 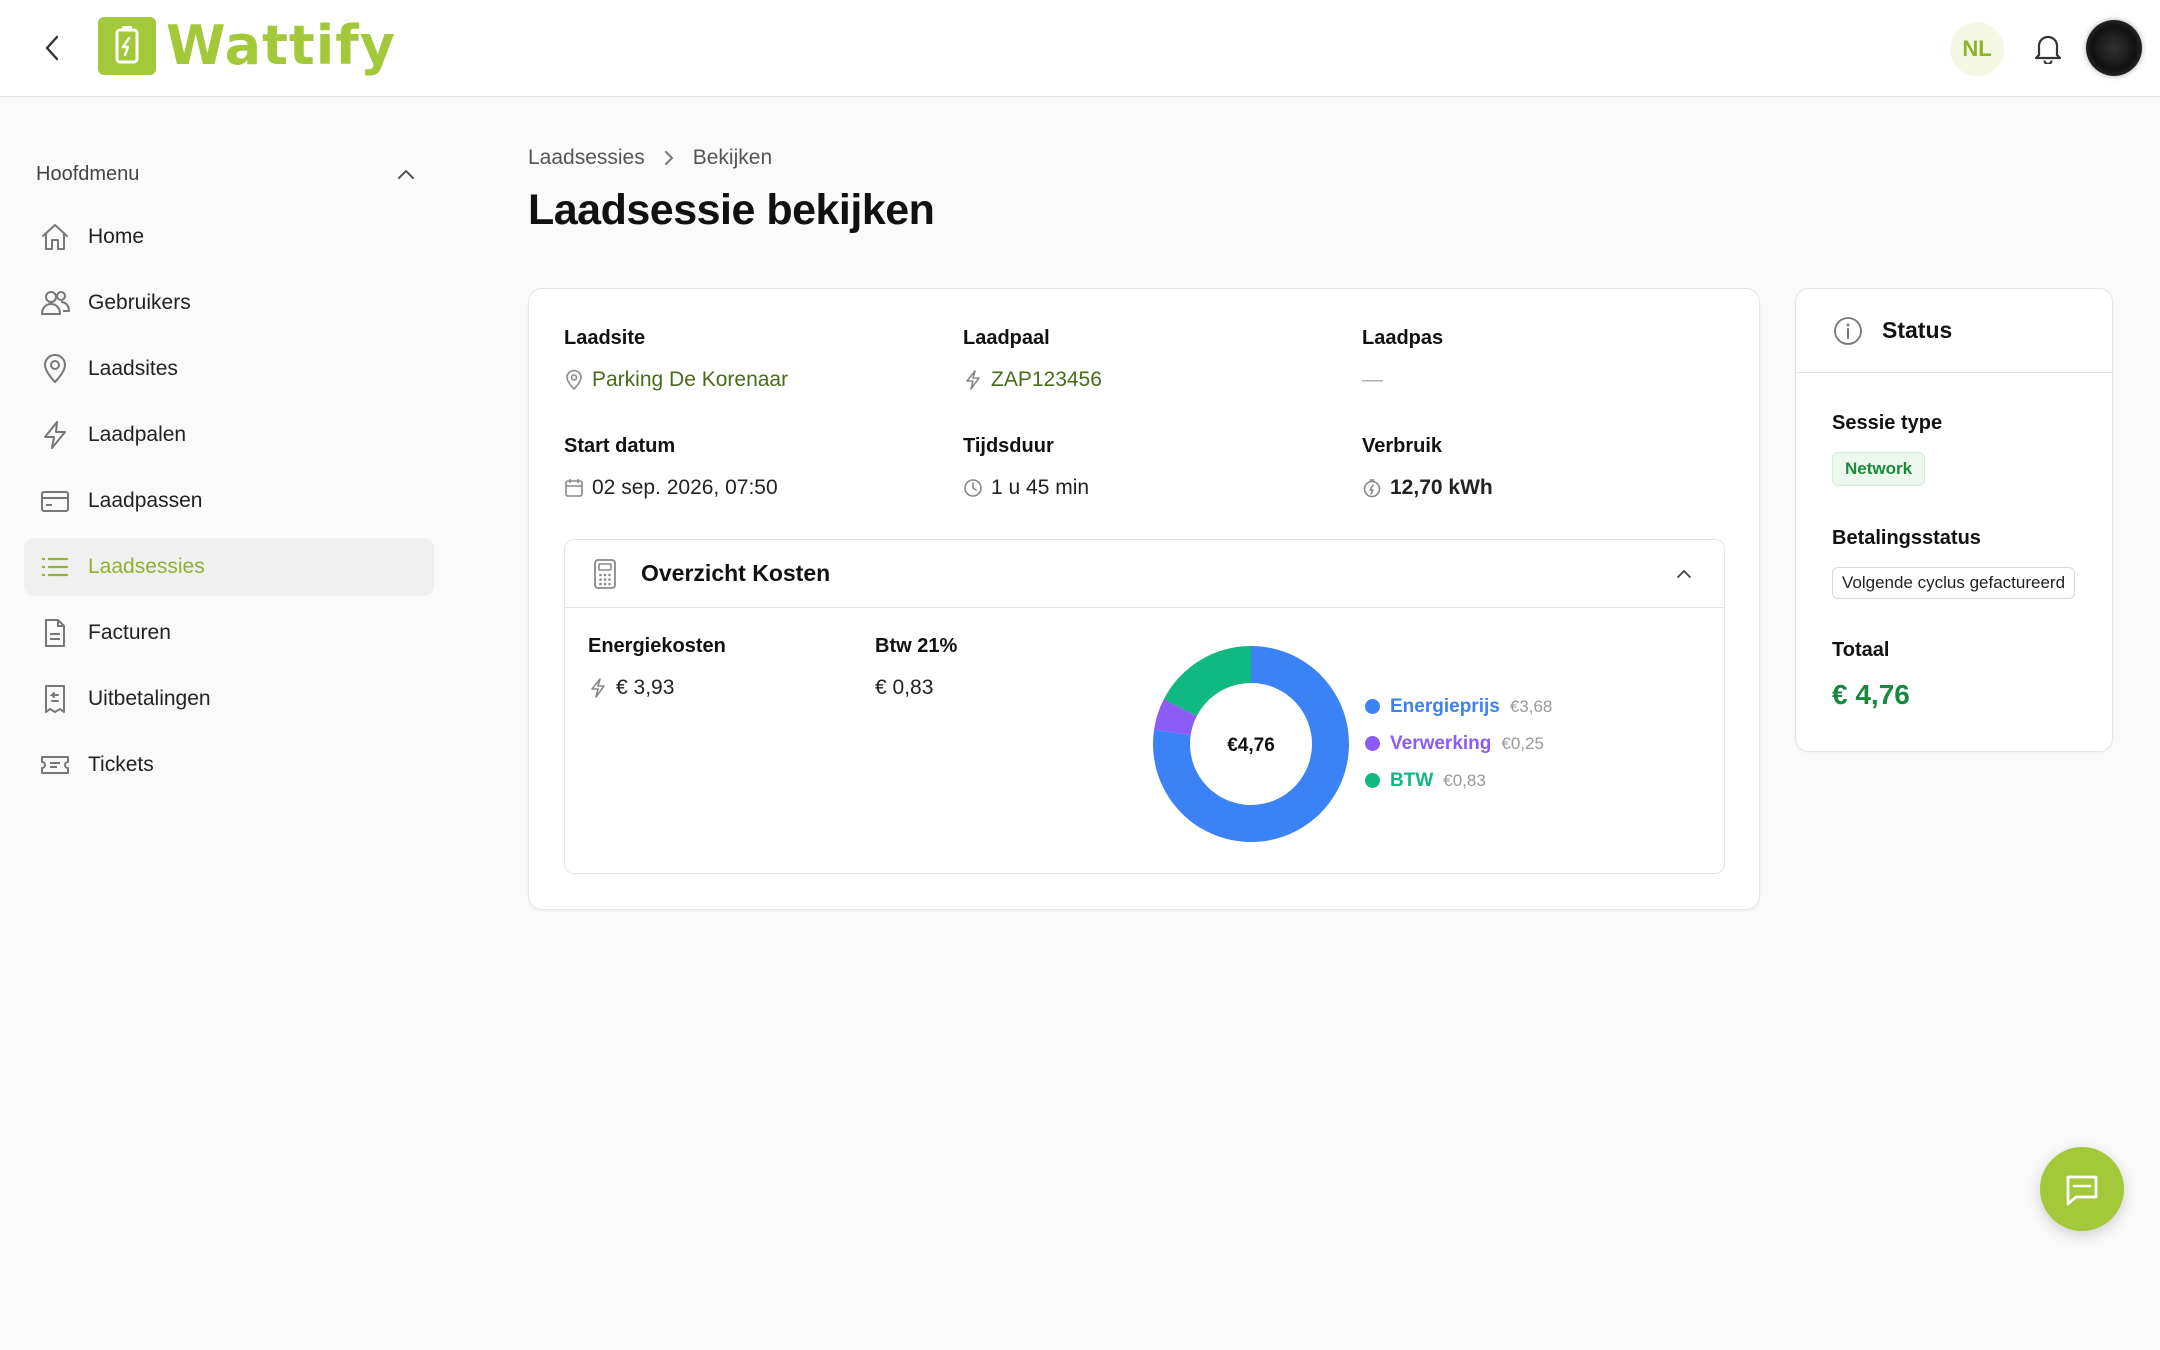 I want to click on field-energiekosten: Energiekosten € 3,93, so click(x=657, y=667).